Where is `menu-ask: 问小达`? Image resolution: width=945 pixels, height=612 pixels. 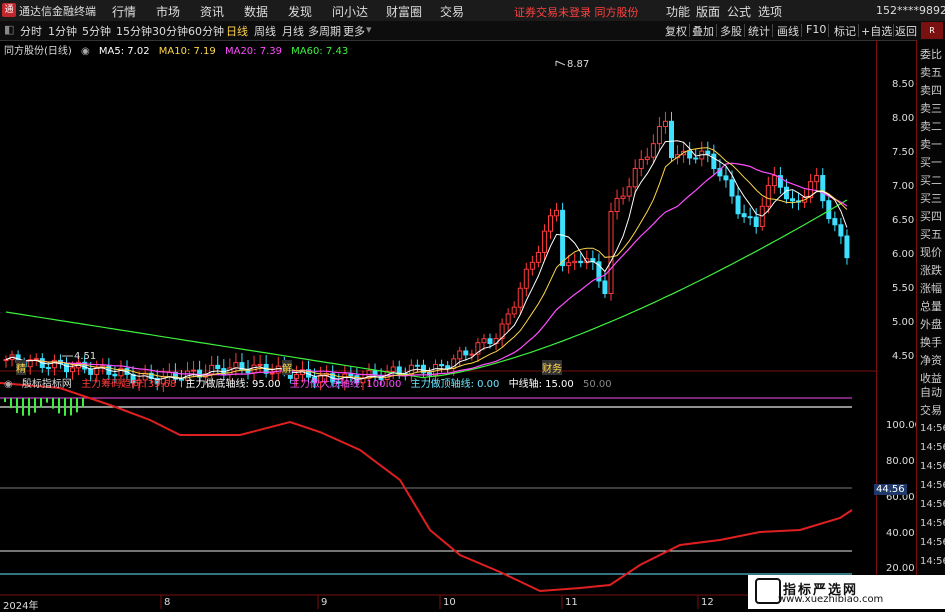 menu-ask: 问小达 is located at coordinates (350, 11).